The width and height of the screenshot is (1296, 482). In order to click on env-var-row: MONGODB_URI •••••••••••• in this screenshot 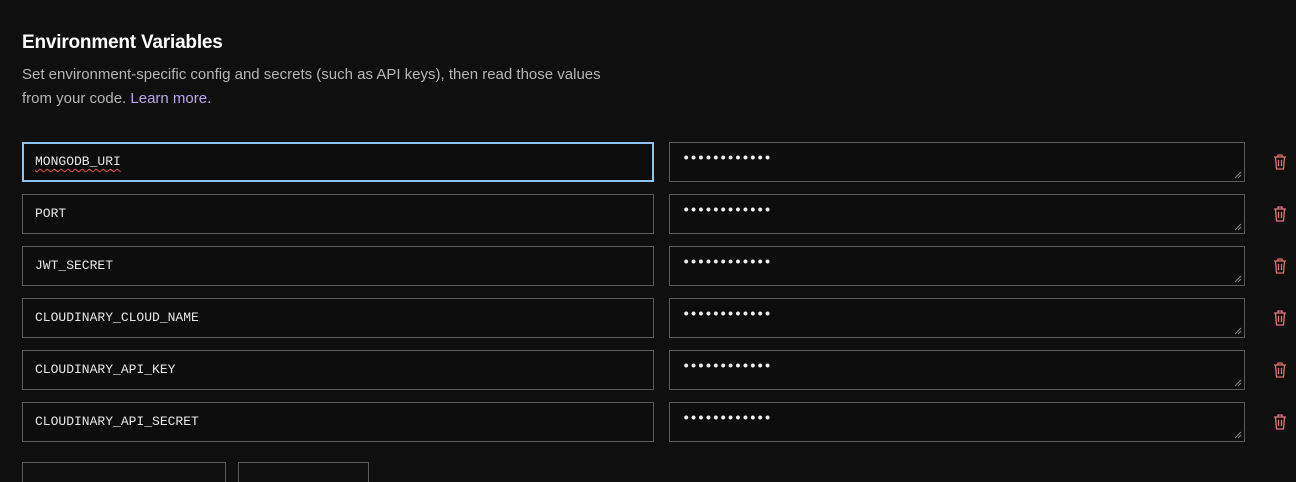, I will do `click(659, 162)`.